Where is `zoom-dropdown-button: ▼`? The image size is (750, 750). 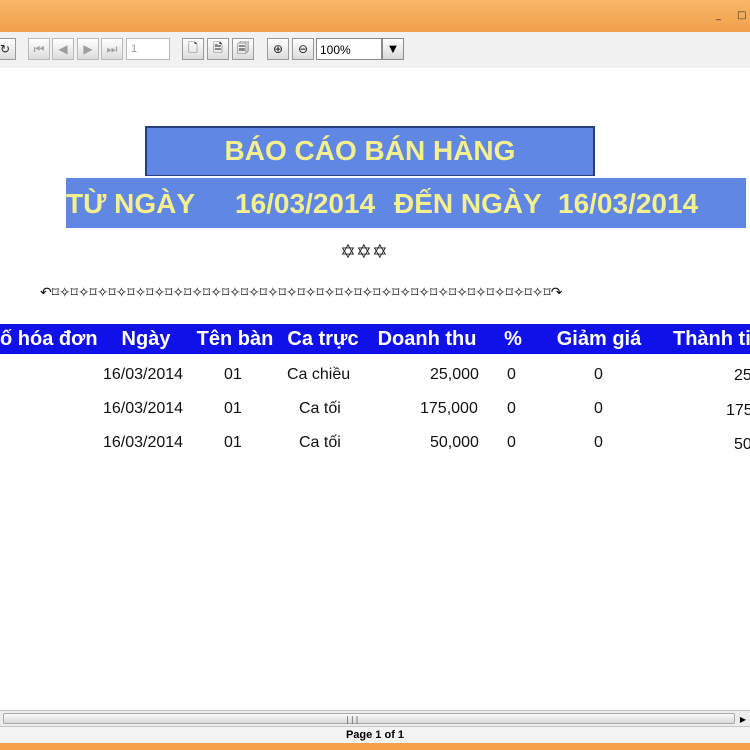
zoom-dropdown-button: ▼ is located at coordinates (393, 49).